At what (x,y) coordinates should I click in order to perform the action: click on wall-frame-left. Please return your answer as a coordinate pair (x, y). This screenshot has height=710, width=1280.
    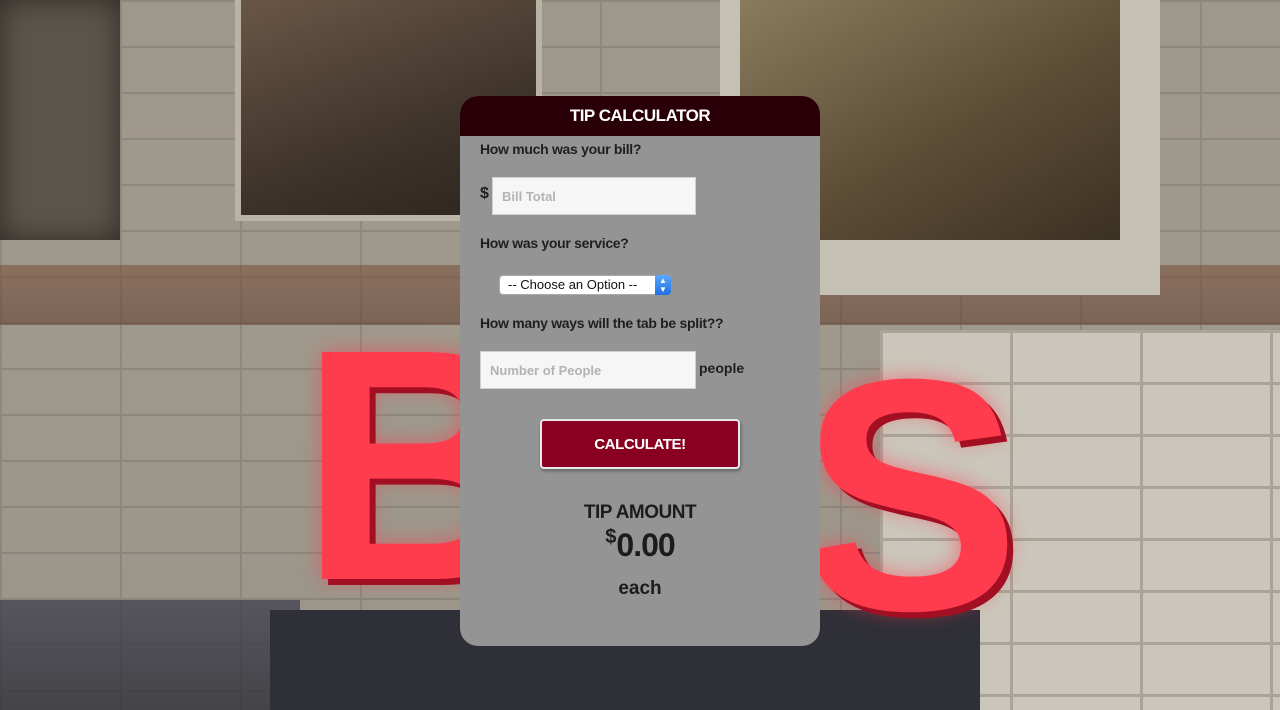
    Looking at the image, I should click on (60, 120).